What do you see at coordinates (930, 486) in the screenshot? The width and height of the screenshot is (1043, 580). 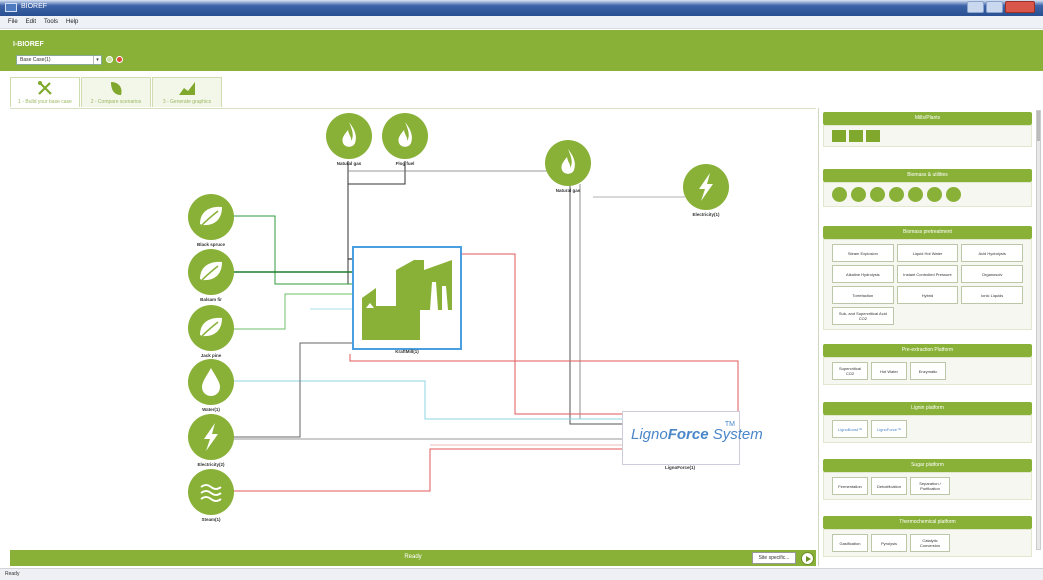 I see `separation-purification-button: Separation / Purification` at bounding box center [930, 486].